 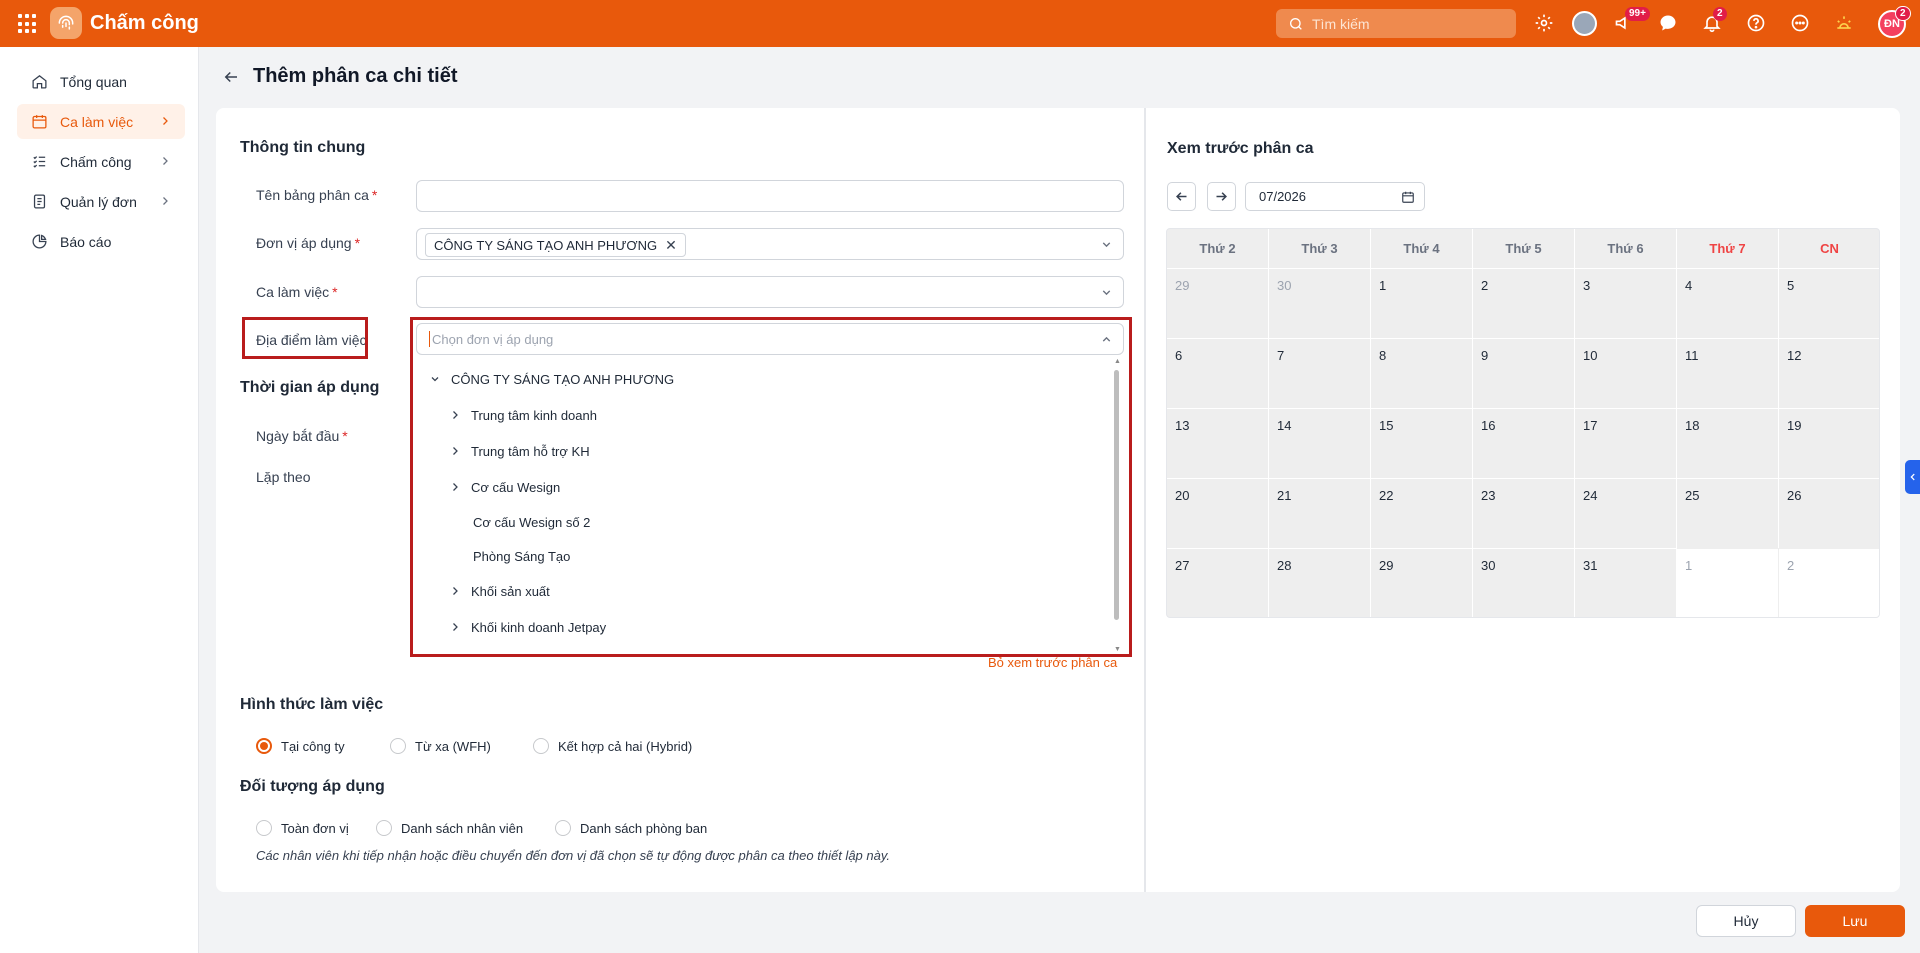 What do you see at coordinates (28, 24) in the screenshot?
I see `apps-grid-icon` at bounding box center [28, 24].